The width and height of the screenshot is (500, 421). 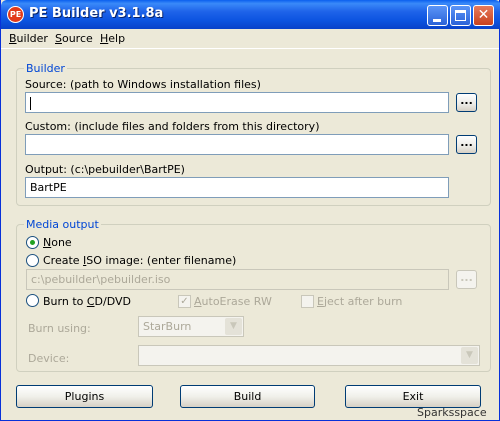 What do you see at coordinates (96, 13) in the screenshot?
I see `window-title: PE Builder v3.1.8a` at bounding box center [96, 13].